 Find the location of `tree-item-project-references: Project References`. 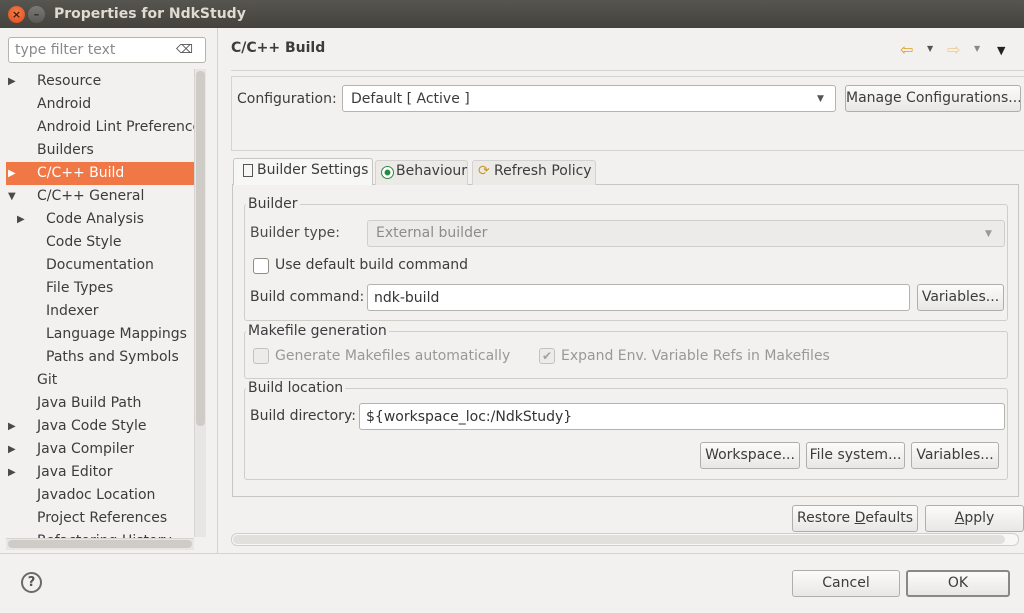

tree-item-project-references: Project References is located at coordinates (100, 518).